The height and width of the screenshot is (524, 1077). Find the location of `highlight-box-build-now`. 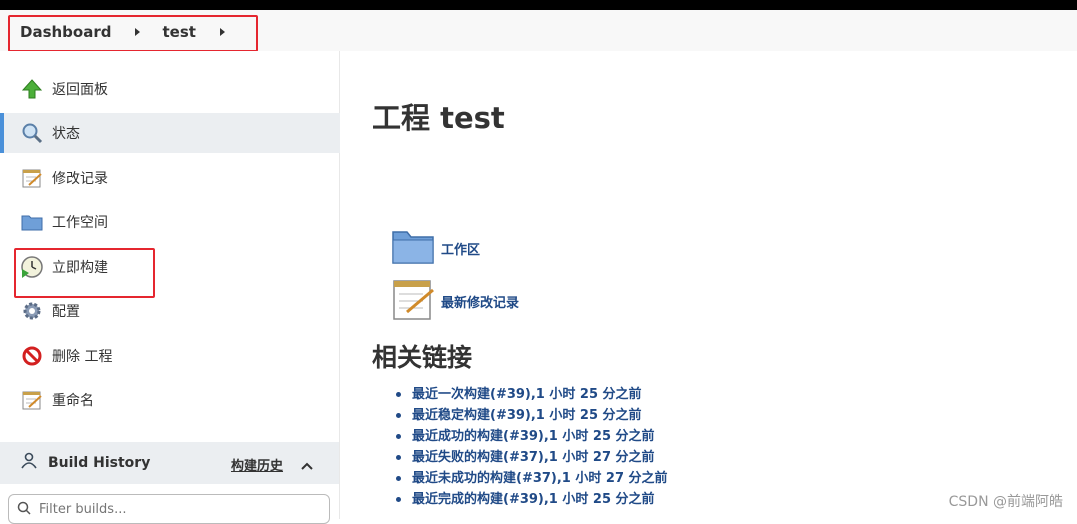

highlight-box-build-now is located at coordinates (84, 273).